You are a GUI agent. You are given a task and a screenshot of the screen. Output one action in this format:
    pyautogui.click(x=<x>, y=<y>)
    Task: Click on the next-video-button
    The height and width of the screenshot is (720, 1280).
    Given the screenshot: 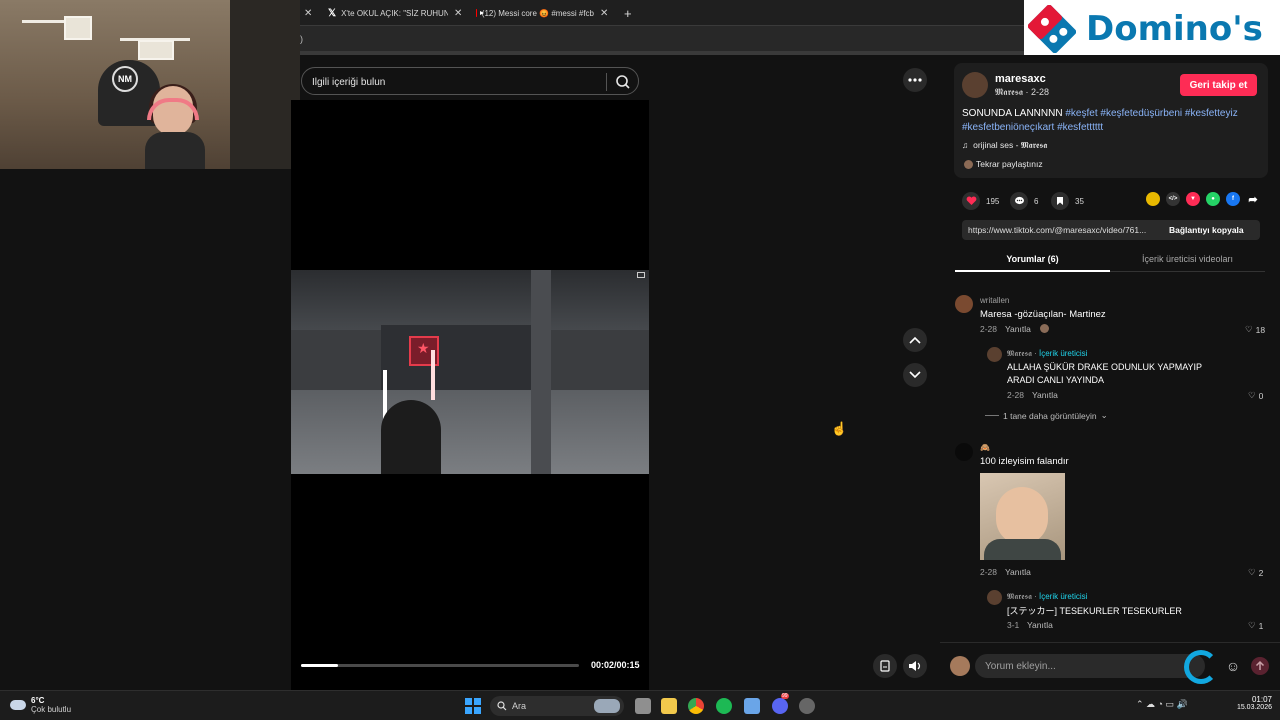 What is the action you would take?
    pyautogui.click(x=915, y=375)
    